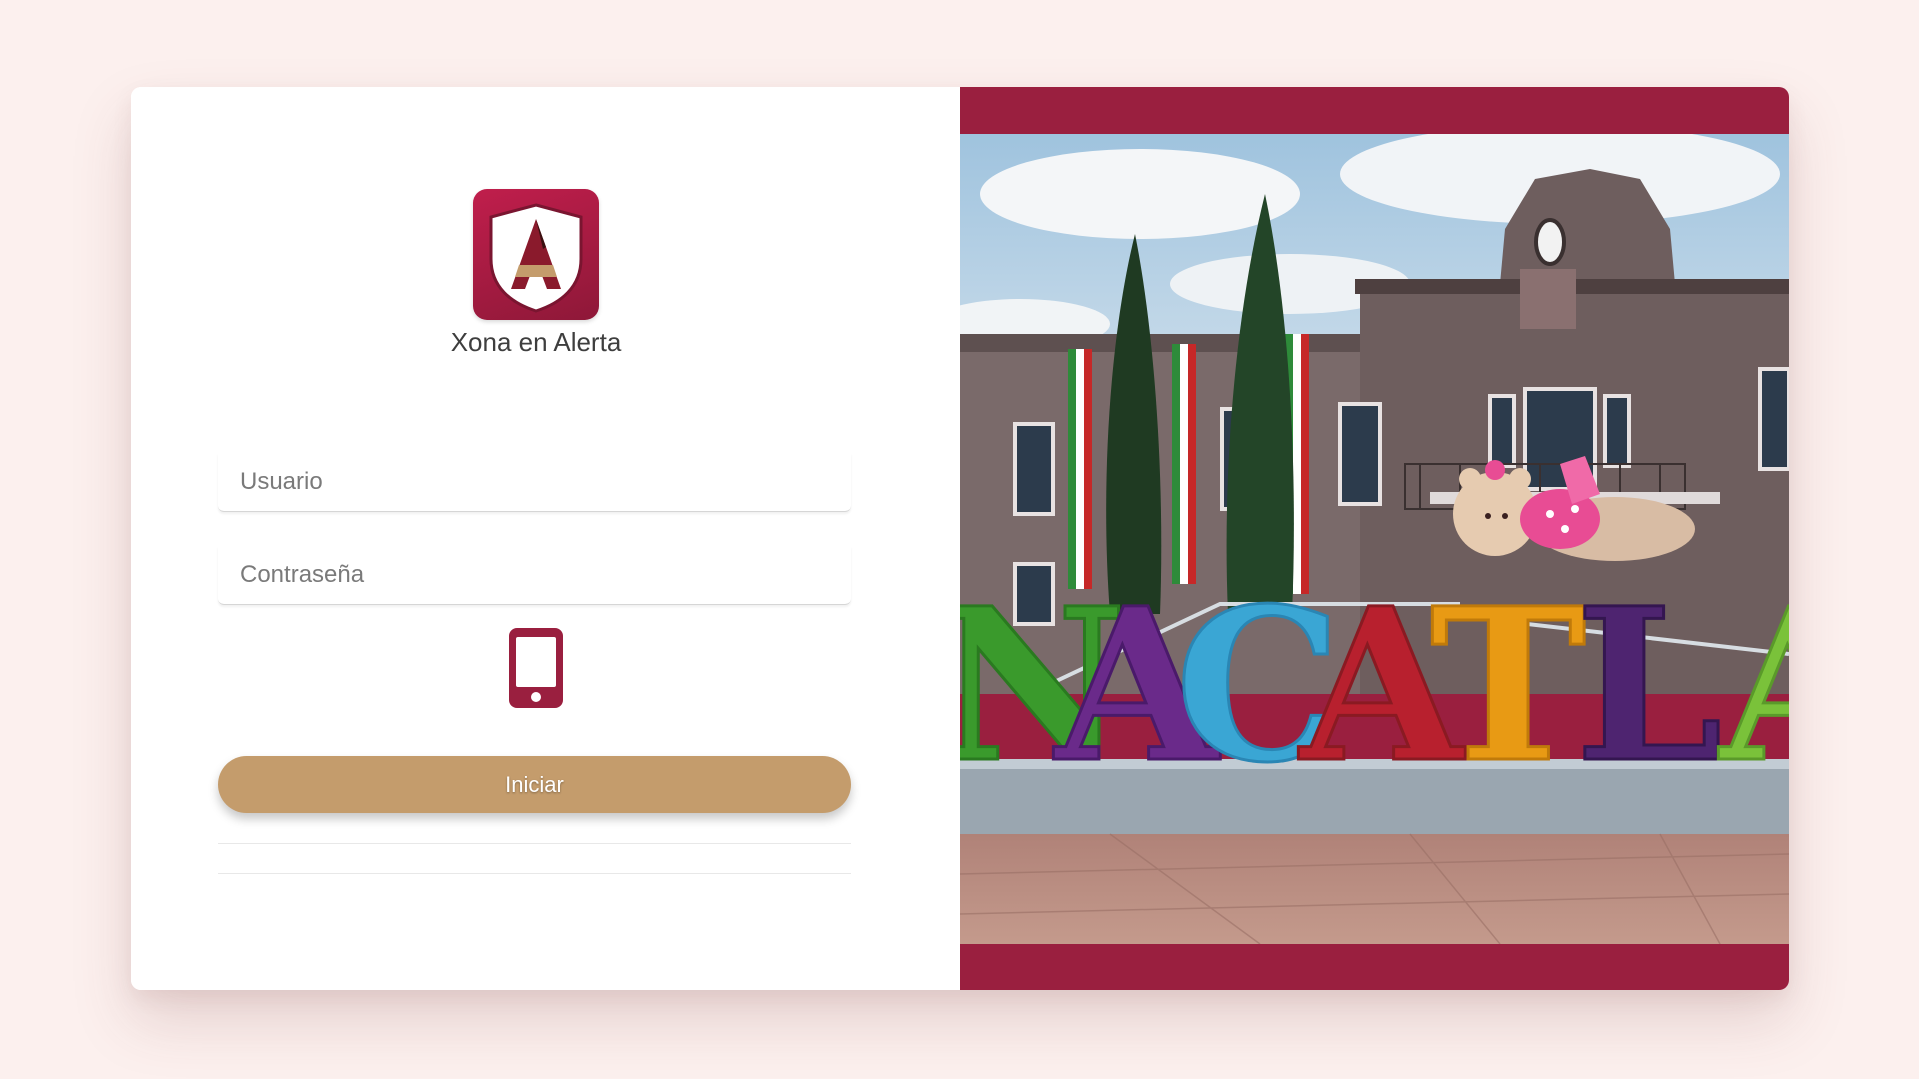 The image size is (1919, 1079). I want to click on login-button: Iniciar, so click(534, 784).